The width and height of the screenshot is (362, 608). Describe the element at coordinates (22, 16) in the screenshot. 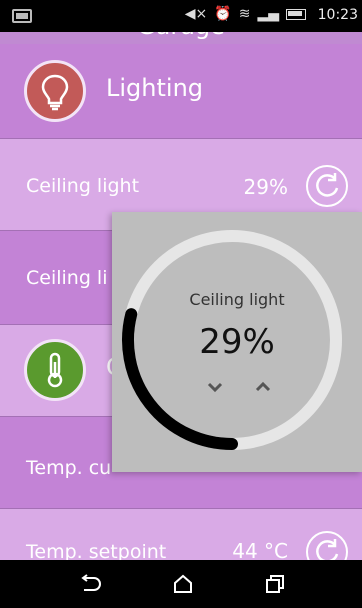

I see `notification-icon` at that location.